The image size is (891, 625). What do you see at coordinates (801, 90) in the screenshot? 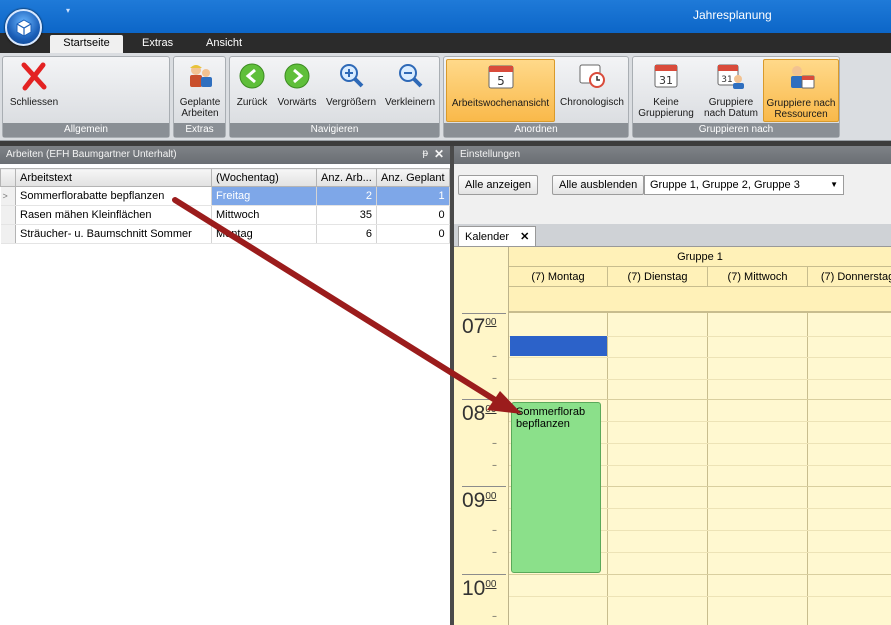
I see `gruppiere-nach-ressourcen-button: Gruppiere nach Ressourcen` at bounding box center [801, 90].